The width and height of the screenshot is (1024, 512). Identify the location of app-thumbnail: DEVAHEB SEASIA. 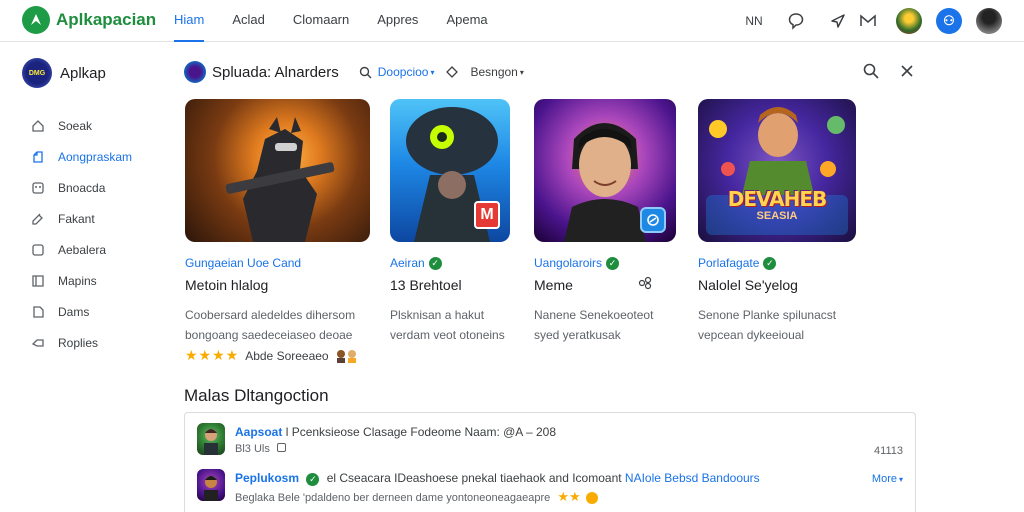
(777, 170).